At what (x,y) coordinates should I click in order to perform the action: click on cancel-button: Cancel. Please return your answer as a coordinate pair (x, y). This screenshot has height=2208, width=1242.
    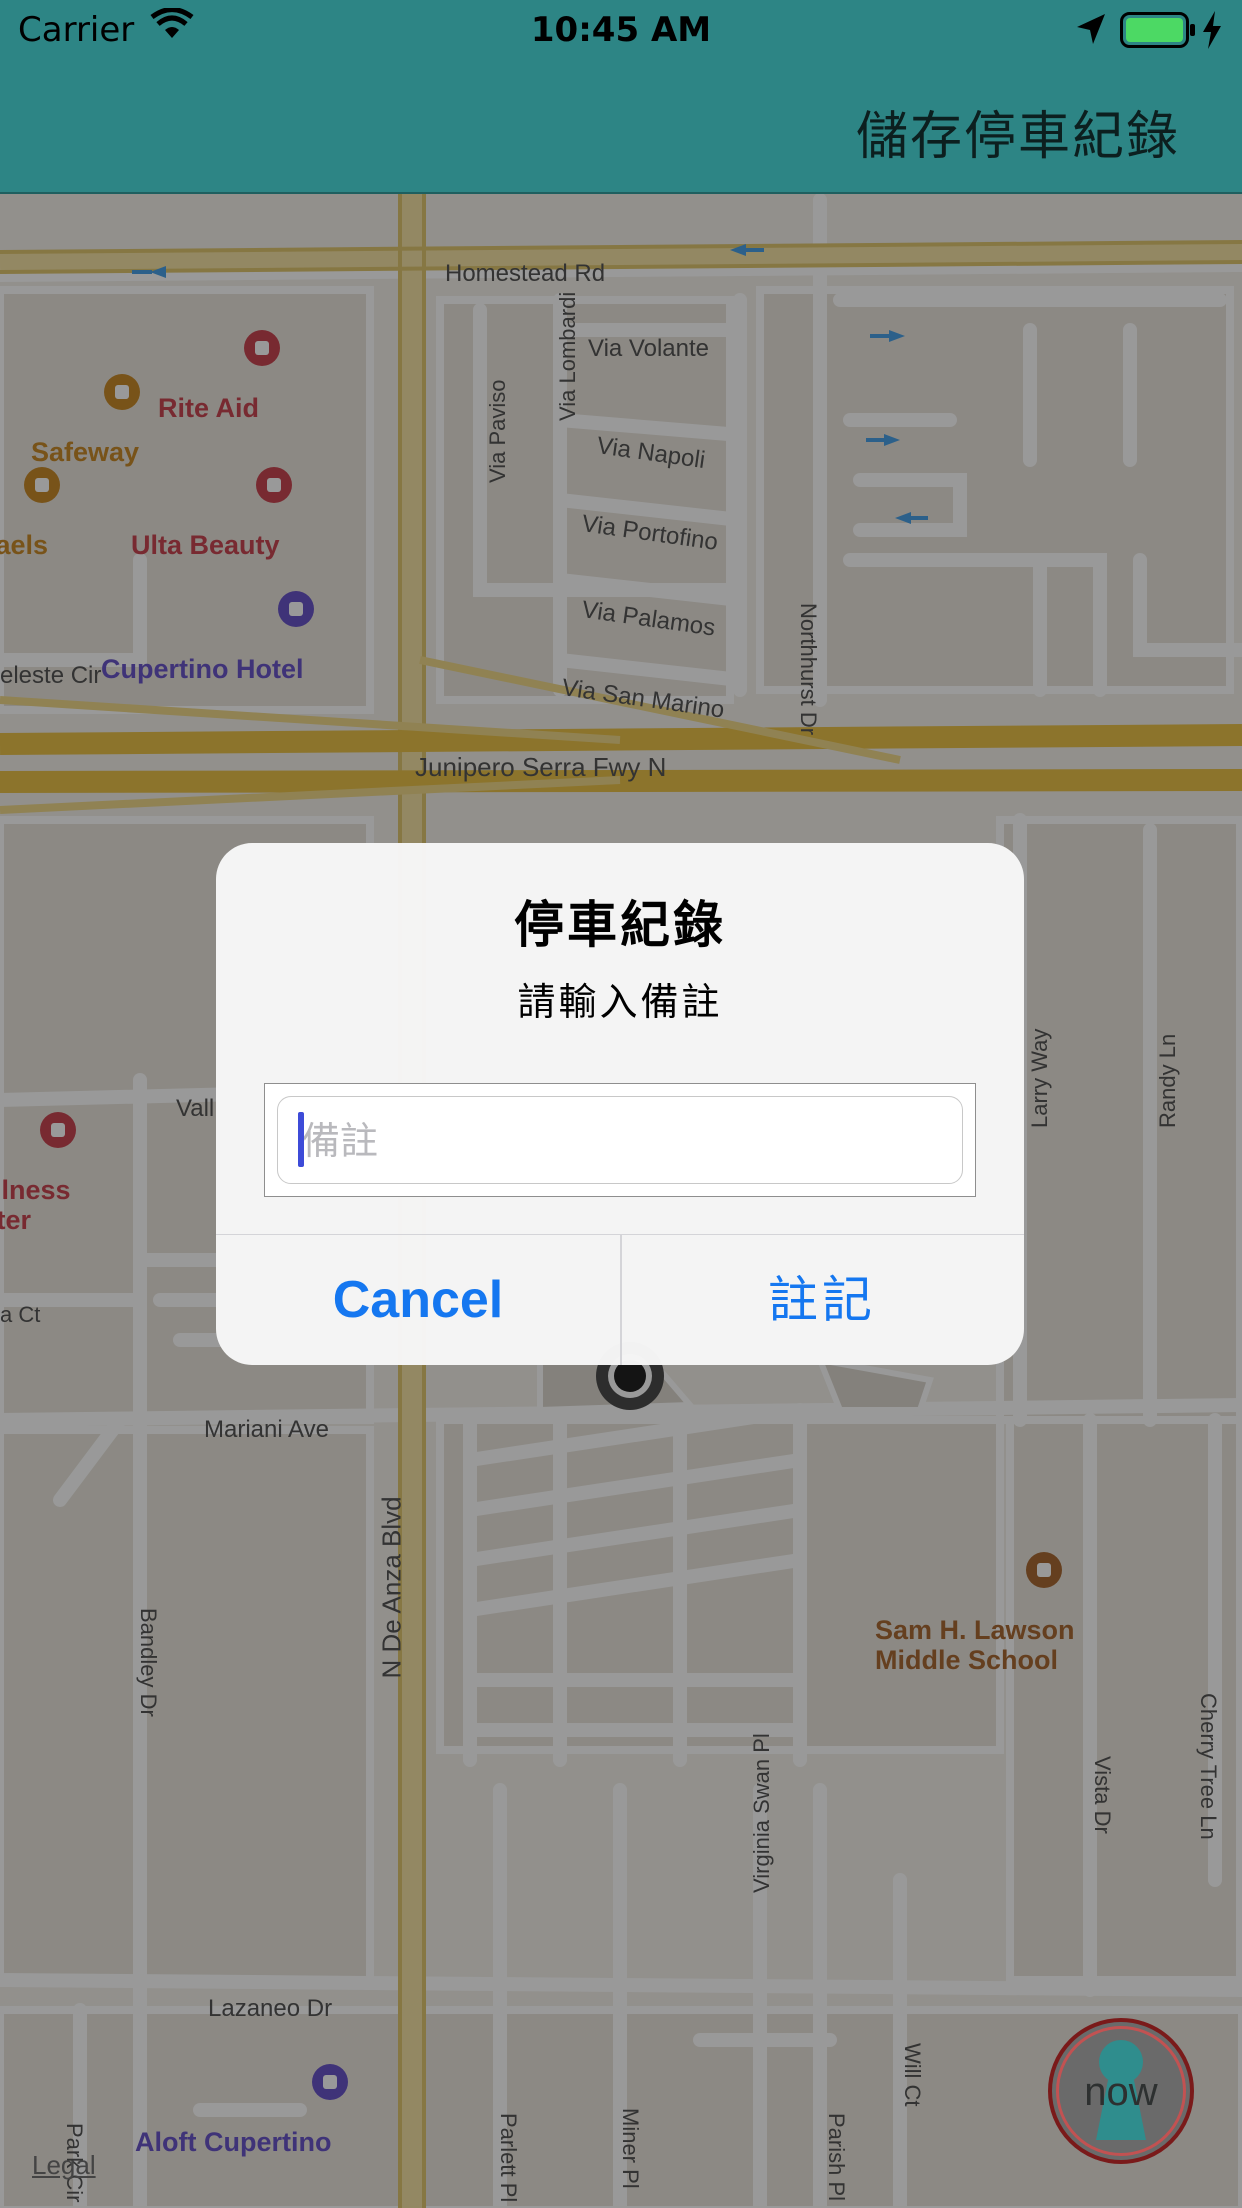
    Looking at the image, I should click on (418, 1300).